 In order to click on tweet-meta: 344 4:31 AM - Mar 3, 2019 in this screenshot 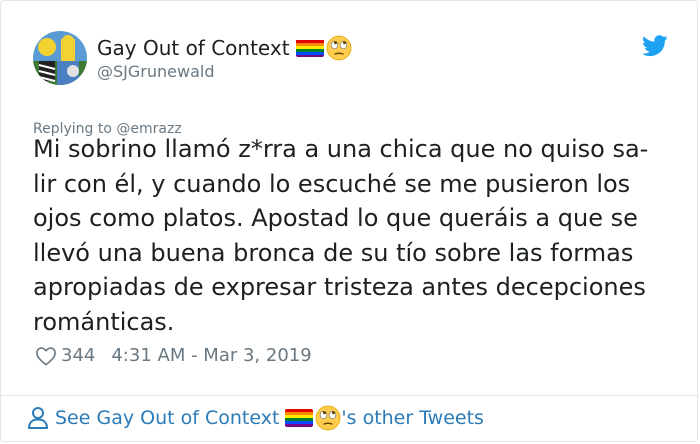, I will do `click(173, 355)`.